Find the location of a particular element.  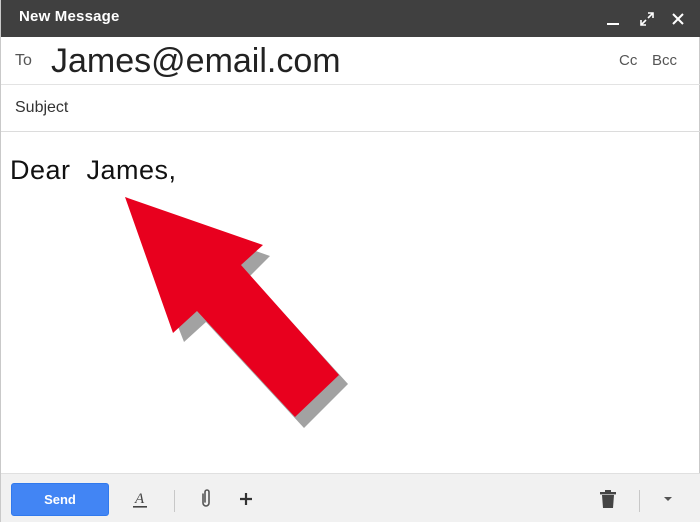

to-row: To James@email.com Cc Bcc is located at coordinates (350, 61).